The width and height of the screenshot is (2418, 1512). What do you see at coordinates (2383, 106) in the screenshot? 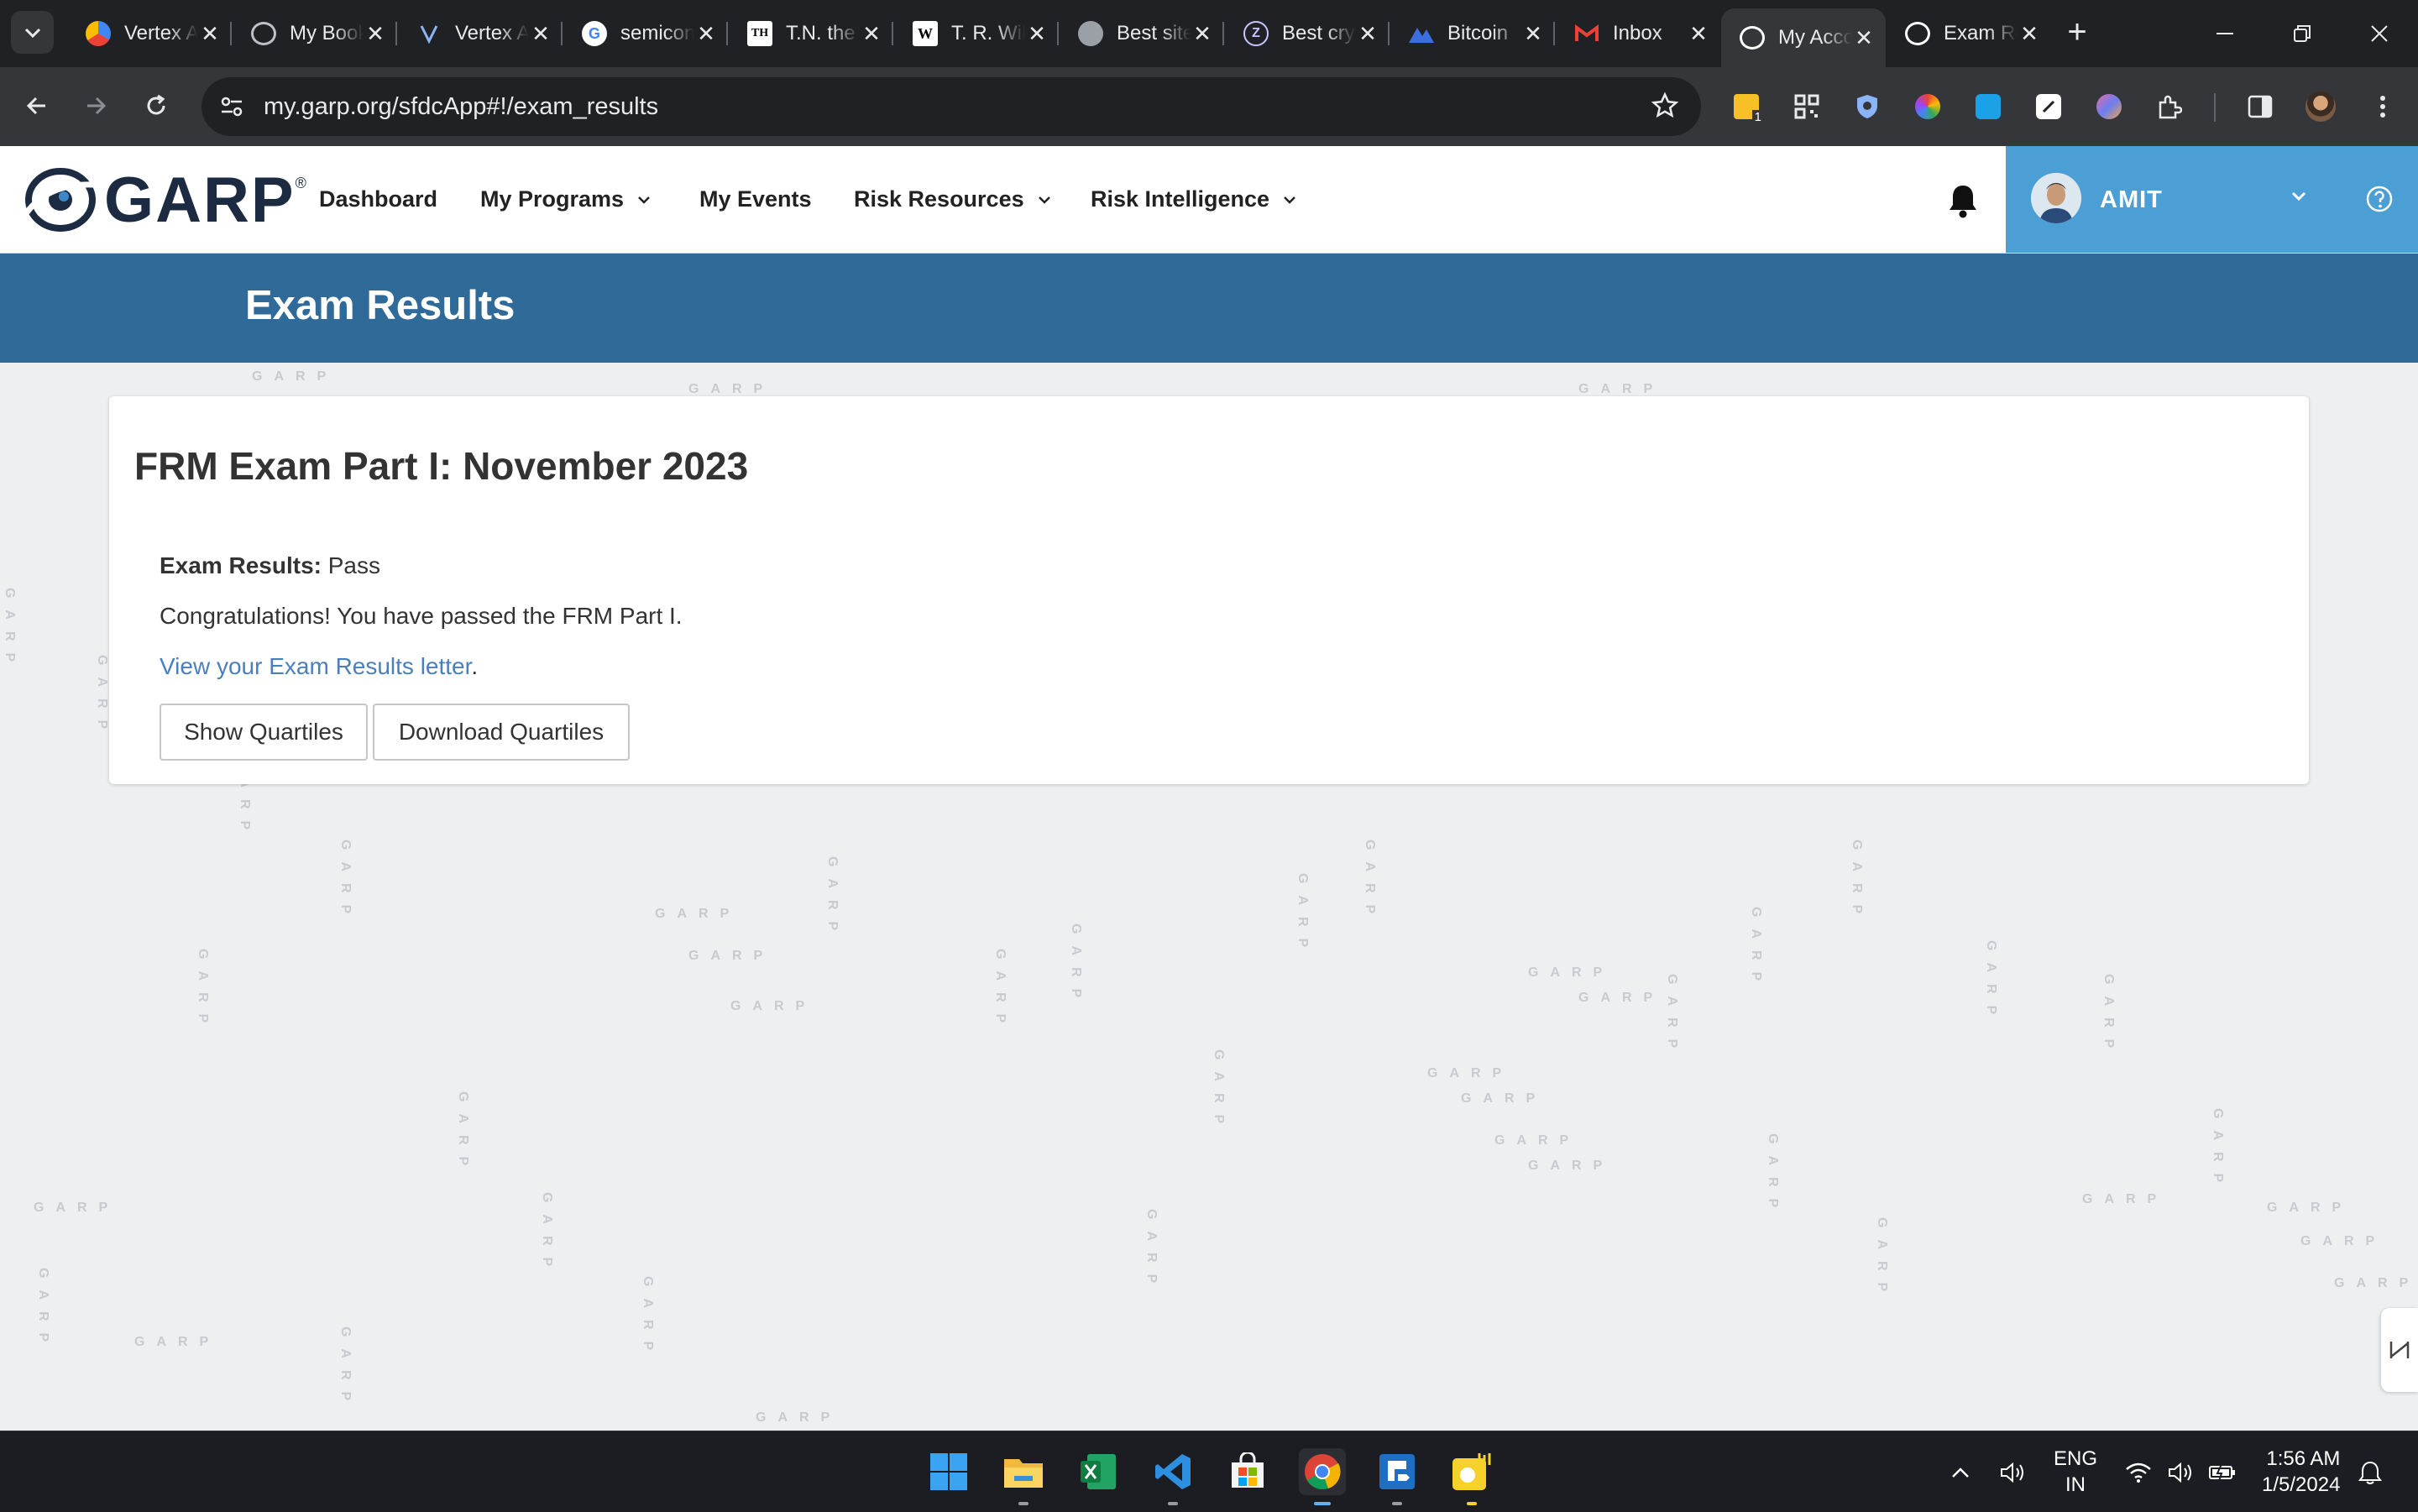
I see `browser-menu-icon` at bounding box center [2383, 106].